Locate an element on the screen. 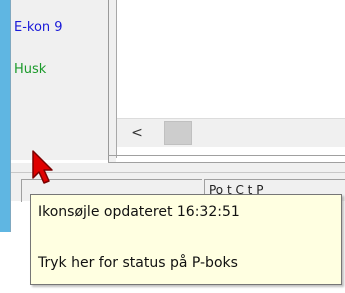  scroll-thumb is located at coordinates (178, 133).